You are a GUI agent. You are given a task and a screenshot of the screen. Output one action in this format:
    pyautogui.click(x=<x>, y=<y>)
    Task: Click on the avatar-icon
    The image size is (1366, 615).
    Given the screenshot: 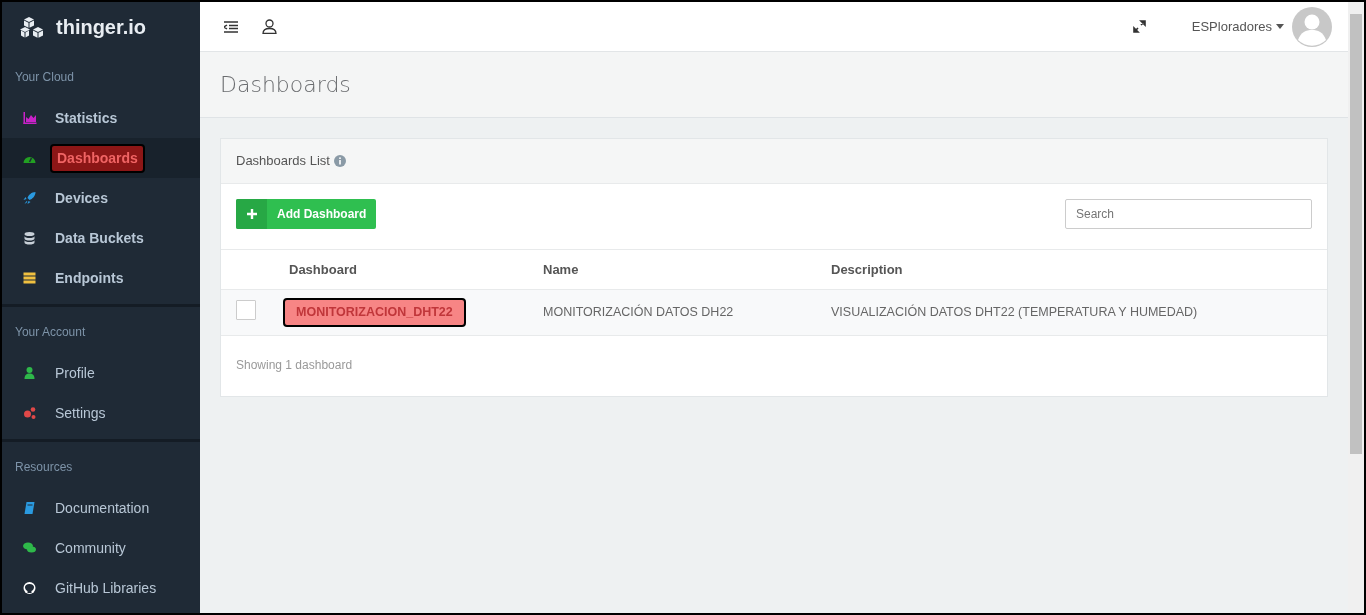 What is the action you would take?
    pyautogui.click(x=1312, y=26)
    